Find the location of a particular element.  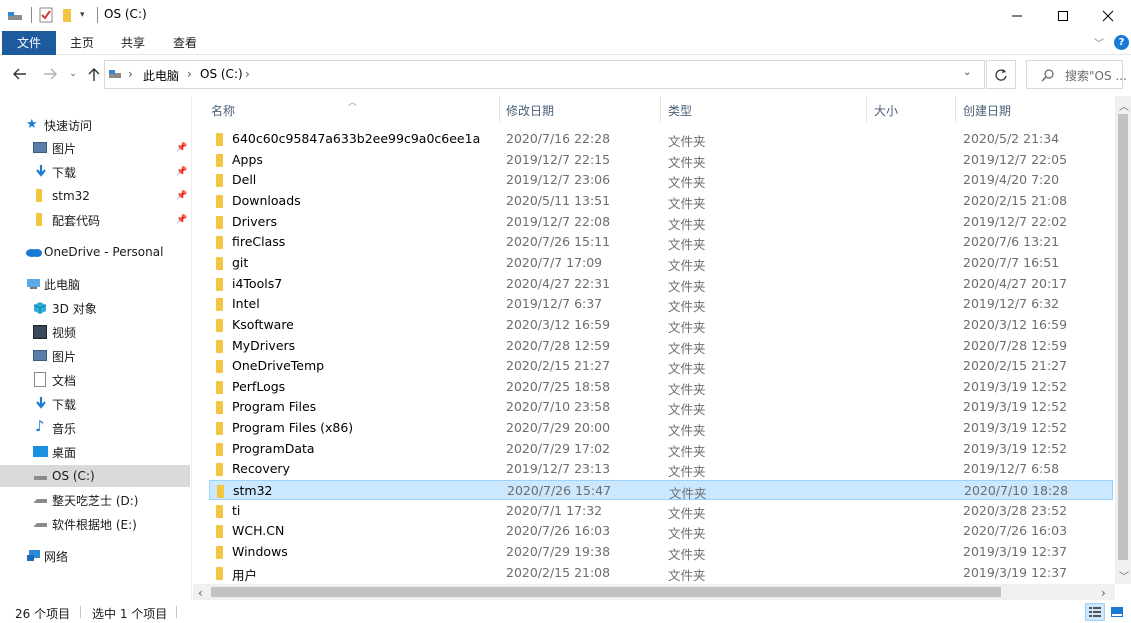

tab-view: 查看 is located at coordinates (185, 43).